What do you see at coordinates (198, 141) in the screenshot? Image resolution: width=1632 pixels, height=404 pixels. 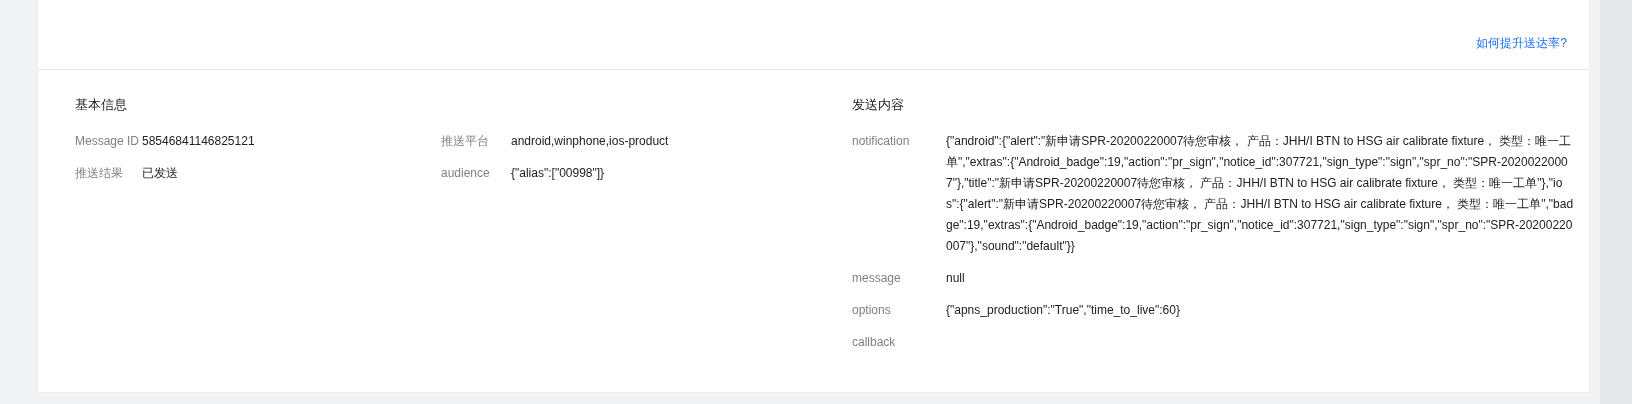 I see `field-value: 58546841146825121` at bounding box center [198, 141].